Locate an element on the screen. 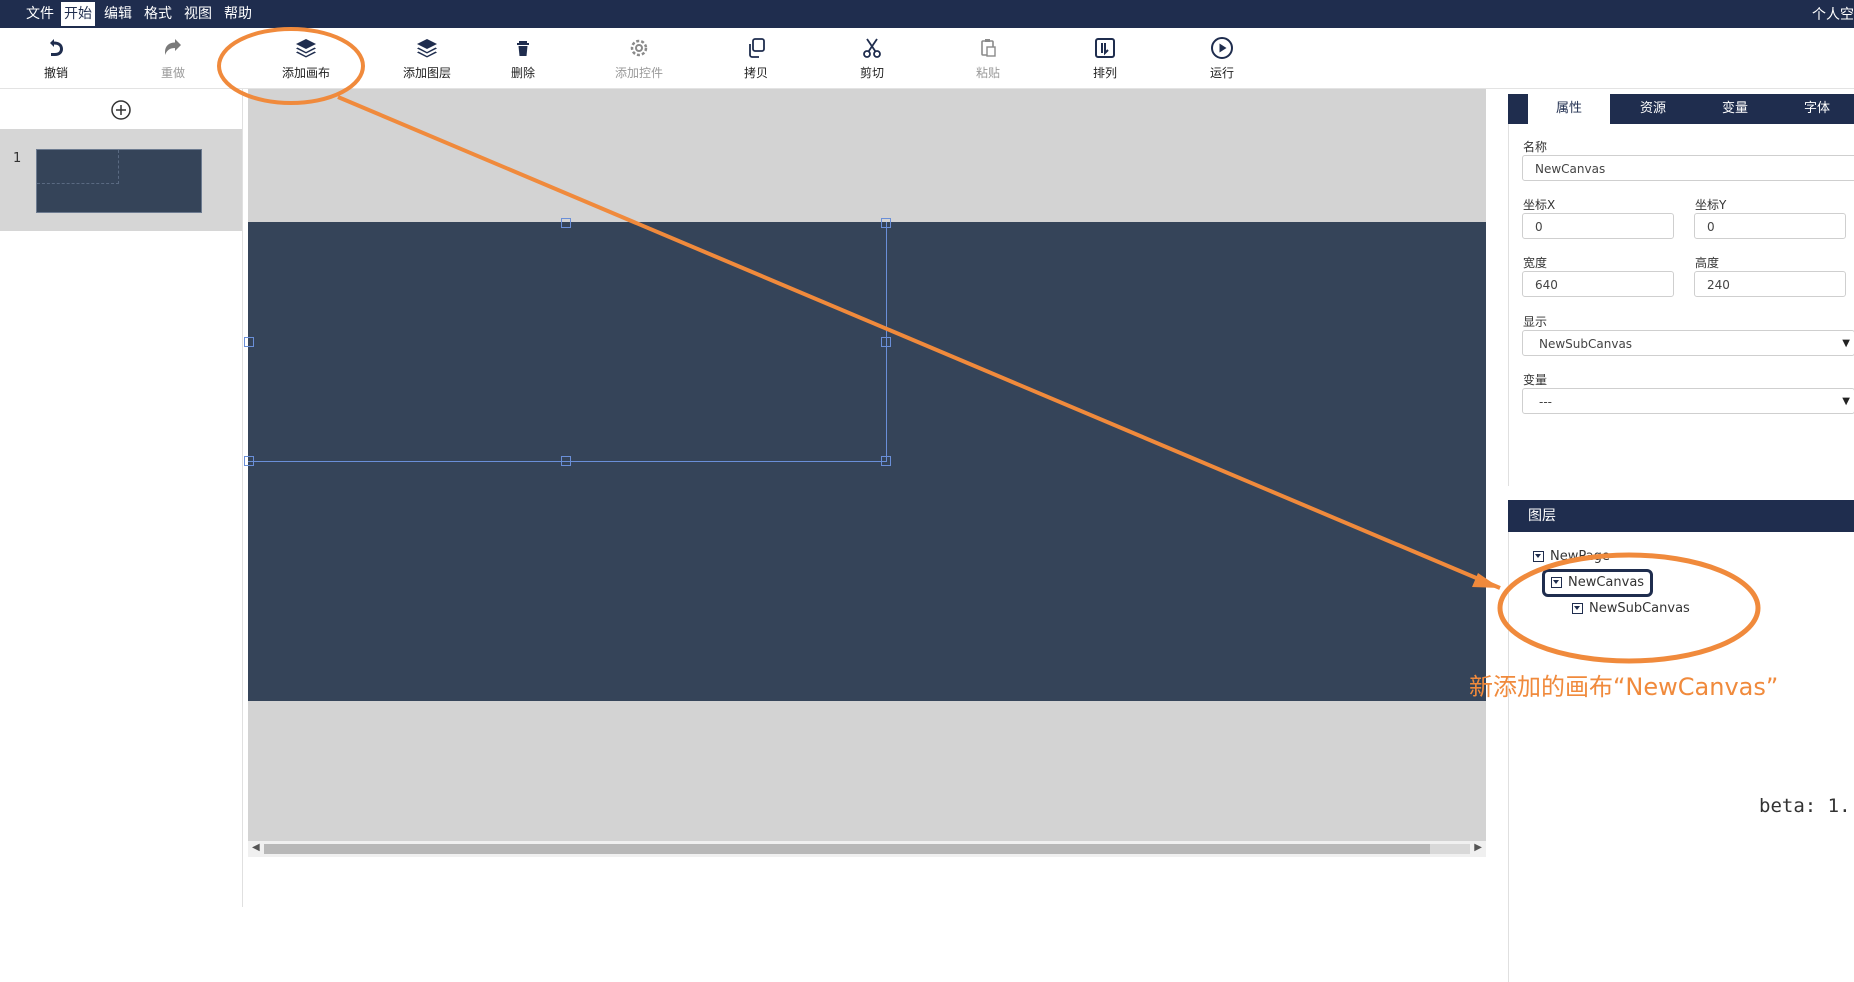 Image resolution: width=1854 pixels, height=982 pixels. highlight-ellipse-toolbar is located at coordinates (291, 66).